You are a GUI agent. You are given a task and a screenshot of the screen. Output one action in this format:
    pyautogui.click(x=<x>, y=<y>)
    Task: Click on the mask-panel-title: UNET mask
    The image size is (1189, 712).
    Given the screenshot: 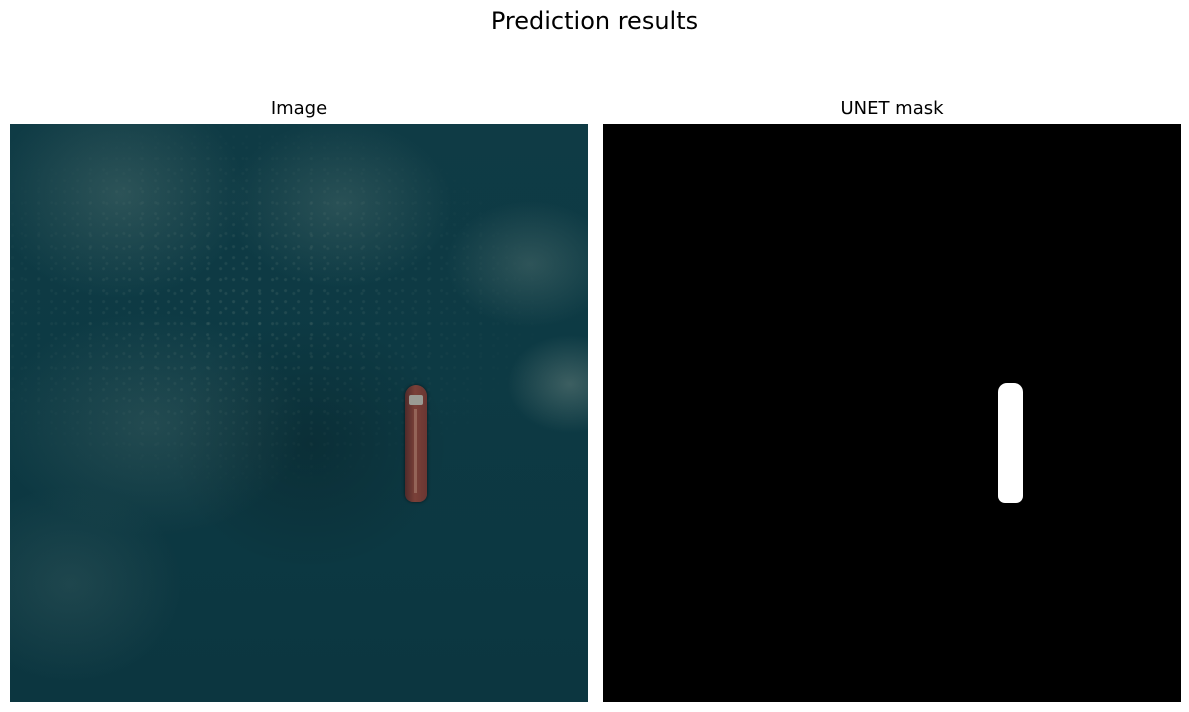 What is the action you would take?
    pyautogui.click(x=892, y=108)
    